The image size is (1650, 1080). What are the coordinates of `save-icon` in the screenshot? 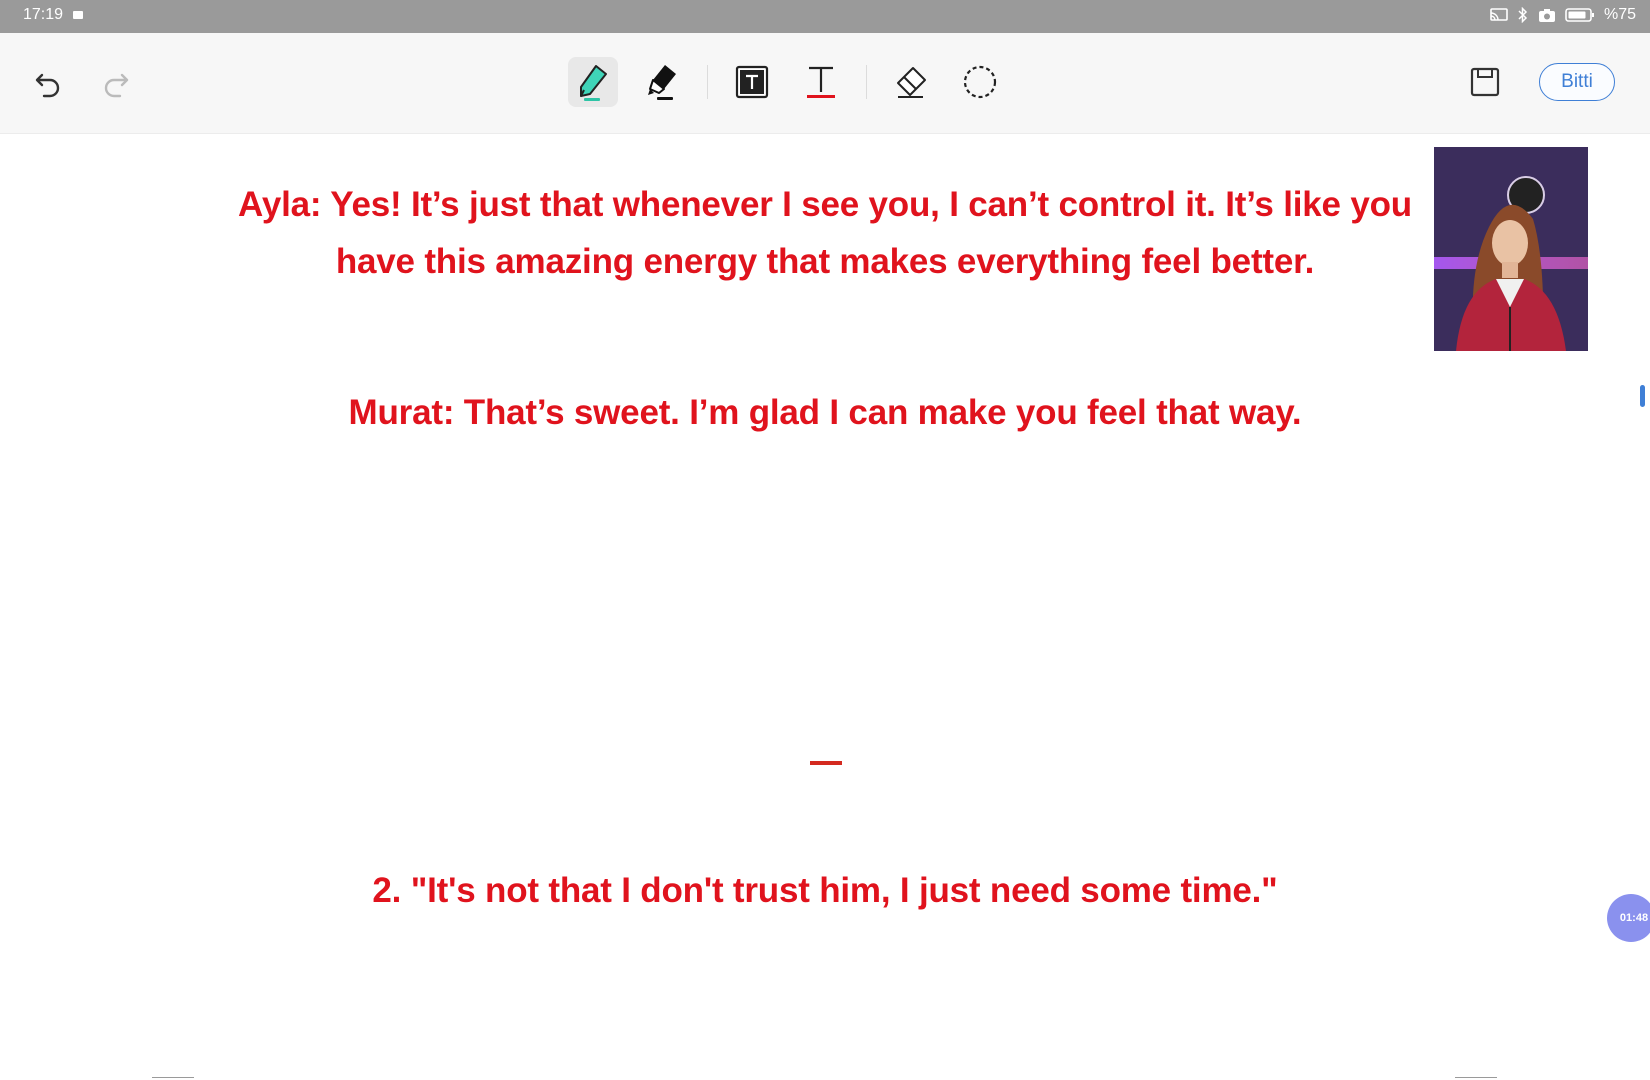 It's located at (1485, 82).